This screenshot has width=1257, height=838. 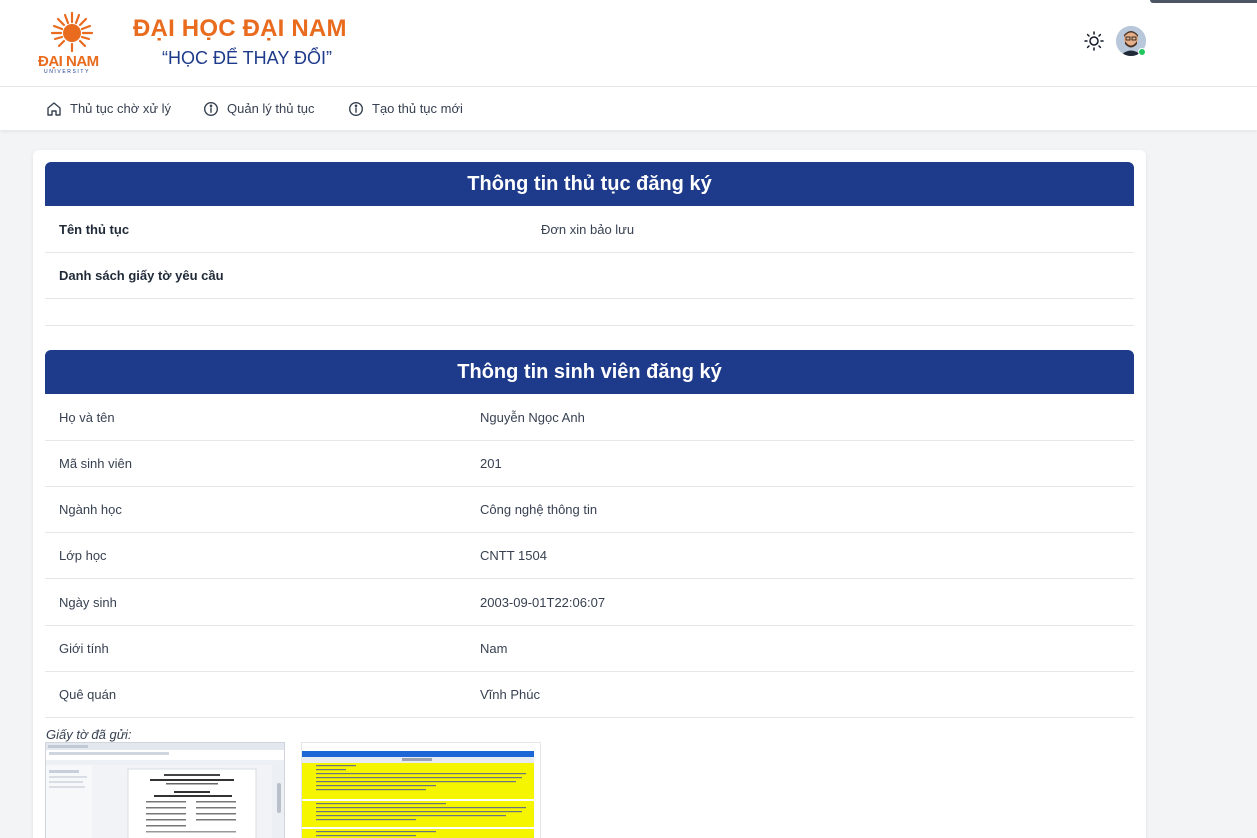 What do you see at coordinates (589, 312) in the screenshot?
I see `required-docs-list` at bounding box center [589, 312].